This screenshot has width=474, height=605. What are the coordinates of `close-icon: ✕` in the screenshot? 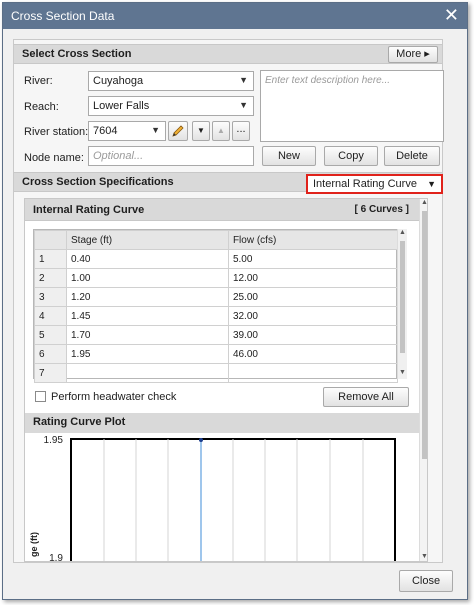 It's located at (451, 15).